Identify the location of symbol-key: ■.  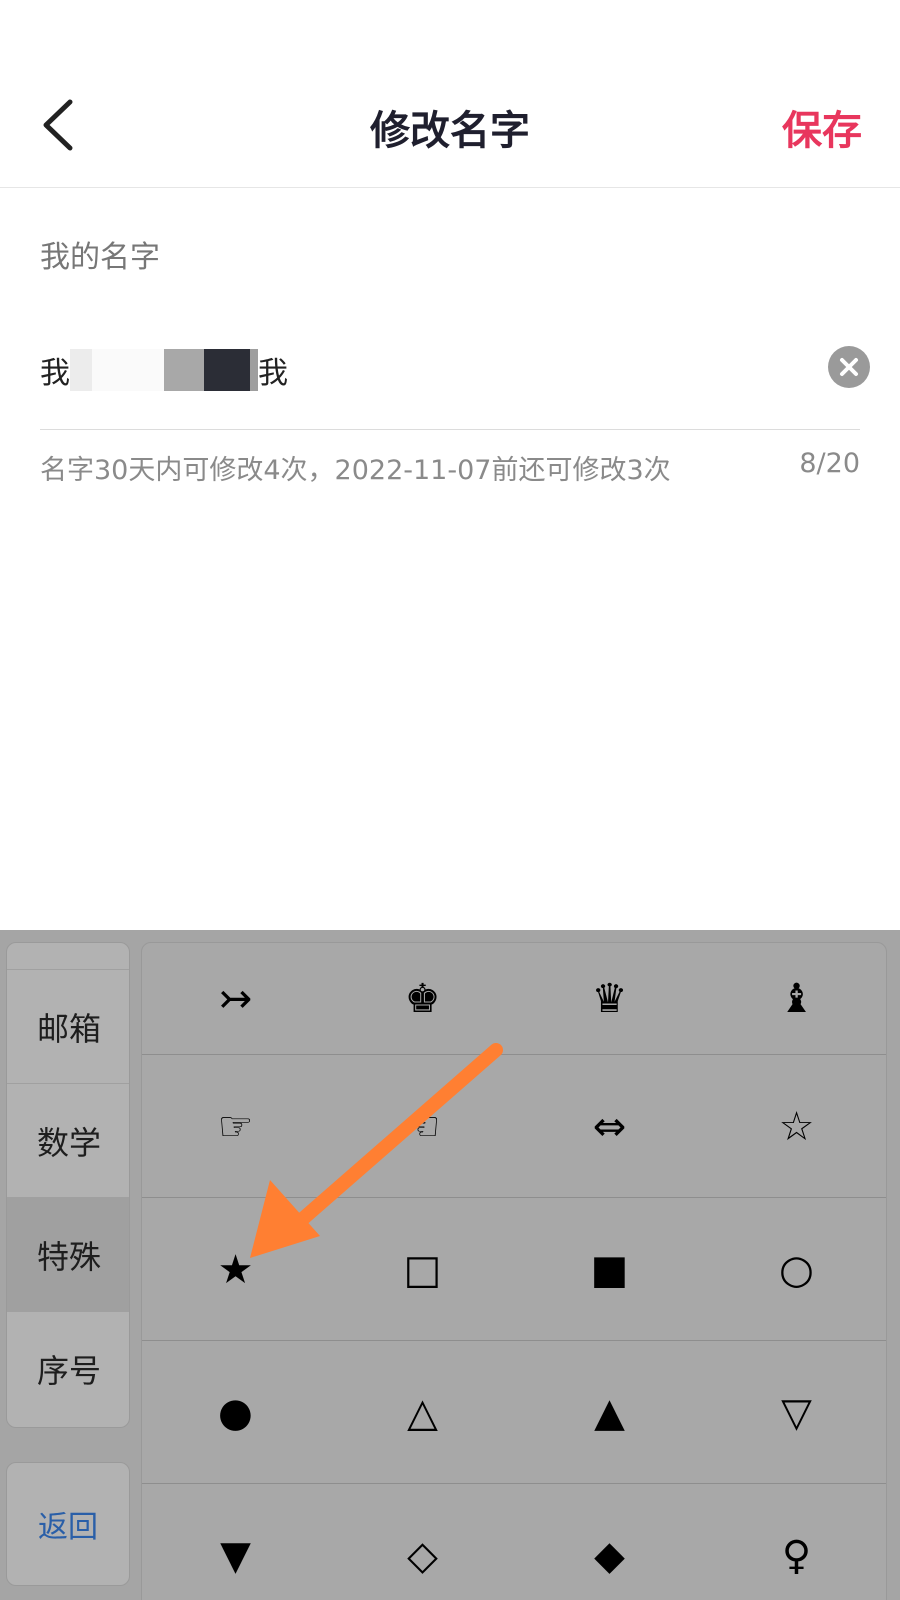
(609, 1269).